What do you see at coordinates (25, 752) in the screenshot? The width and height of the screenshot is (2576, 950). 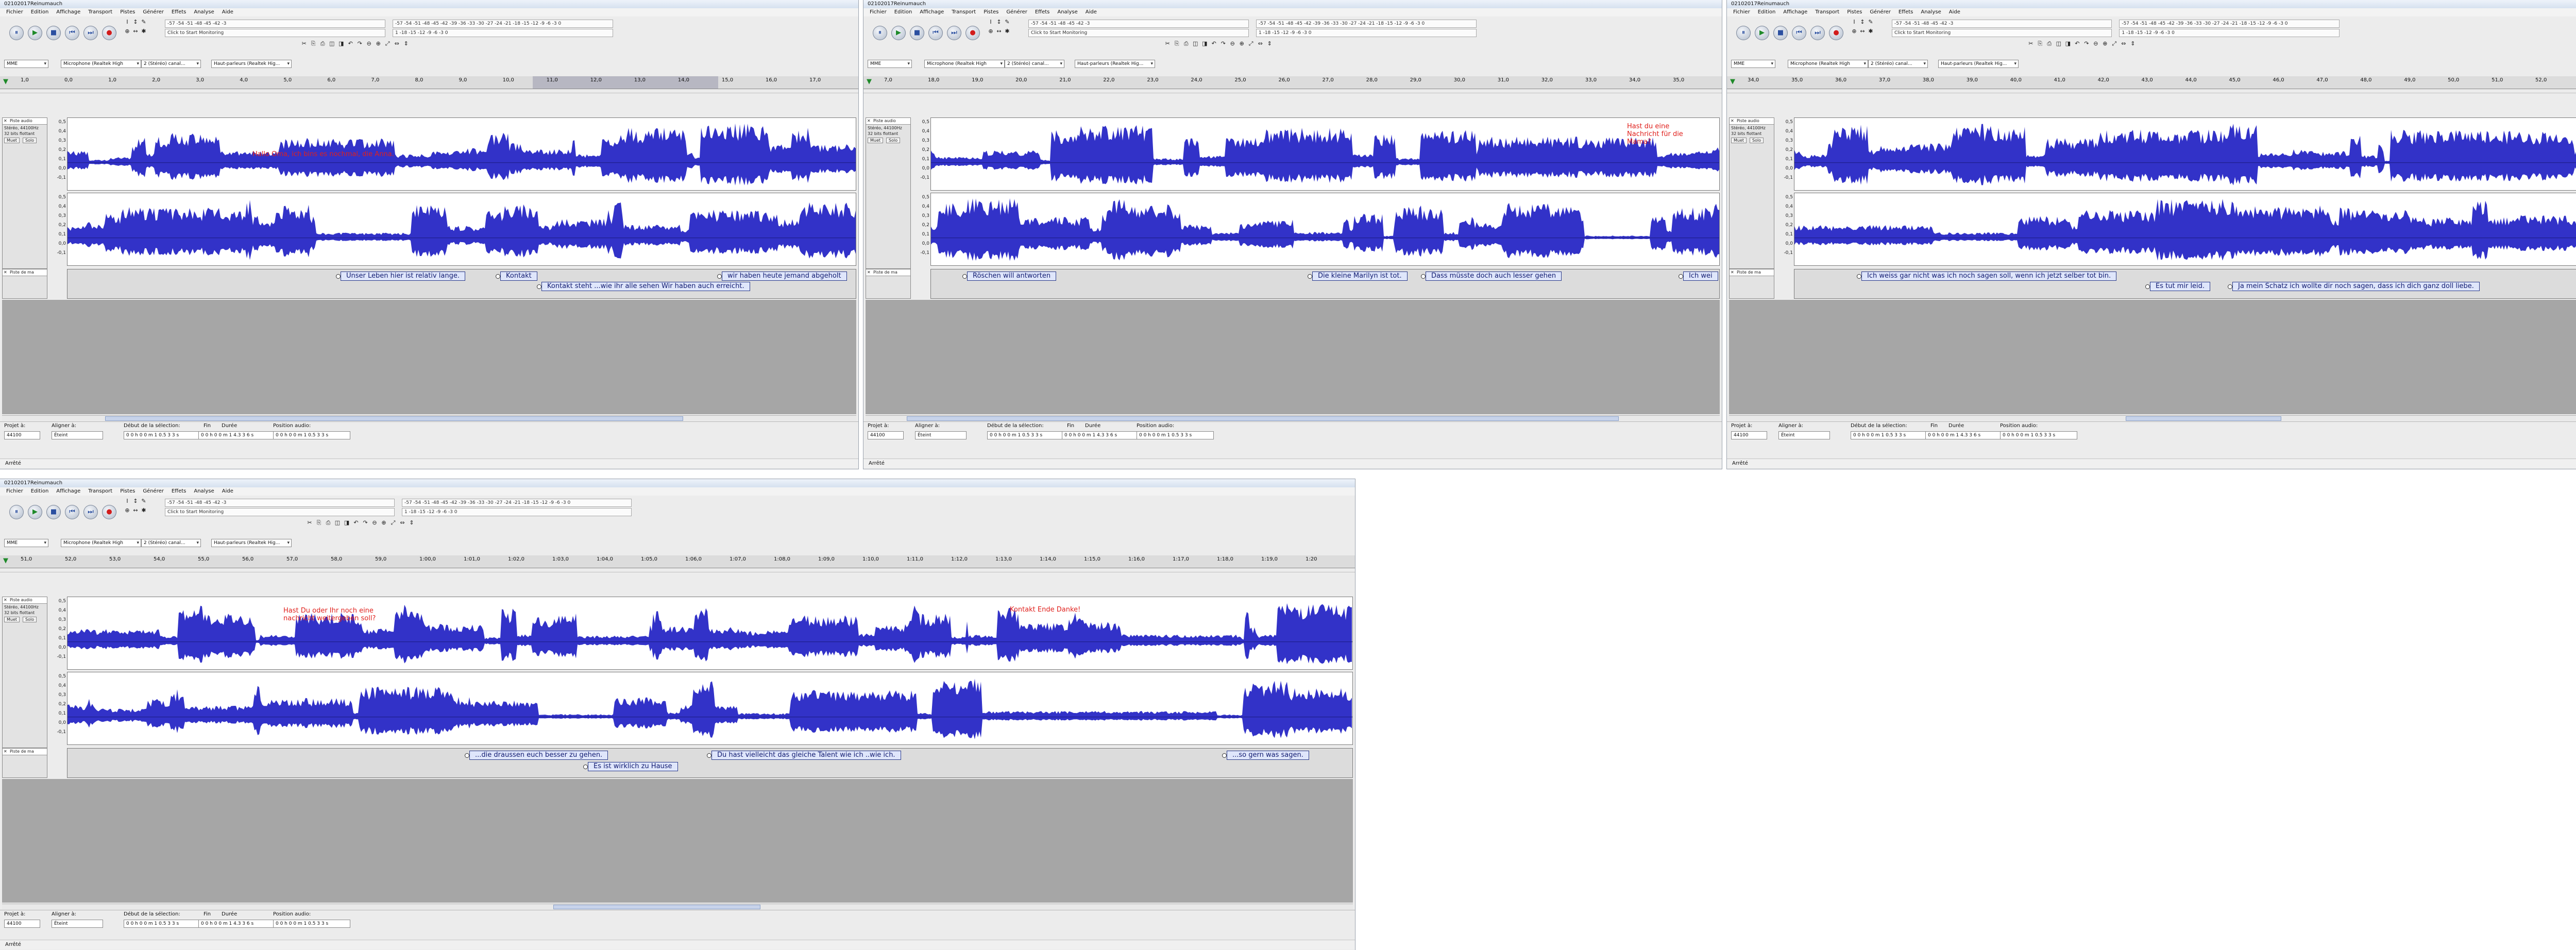 I see `label-track-name: Piste de ma` at bounding box center [25, 752].